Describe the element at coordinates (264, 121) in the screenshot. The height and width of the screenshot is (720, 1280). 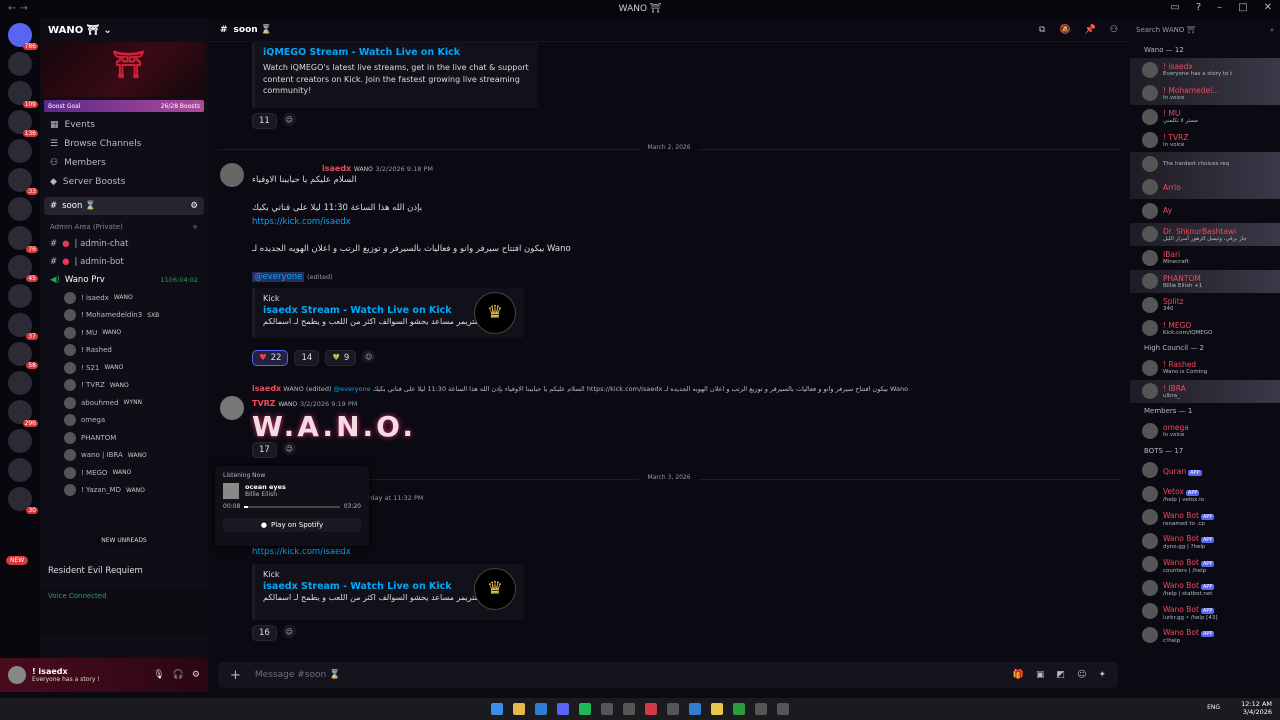
I see `reaction: 11` at that location.